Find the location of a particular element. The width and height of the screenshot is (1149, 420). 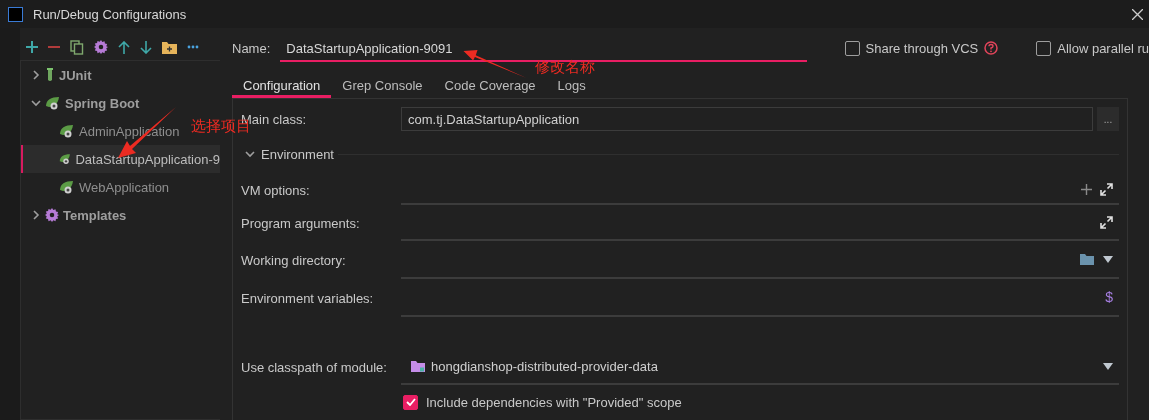

name-label: Name: is located at coordinates (251, 48).